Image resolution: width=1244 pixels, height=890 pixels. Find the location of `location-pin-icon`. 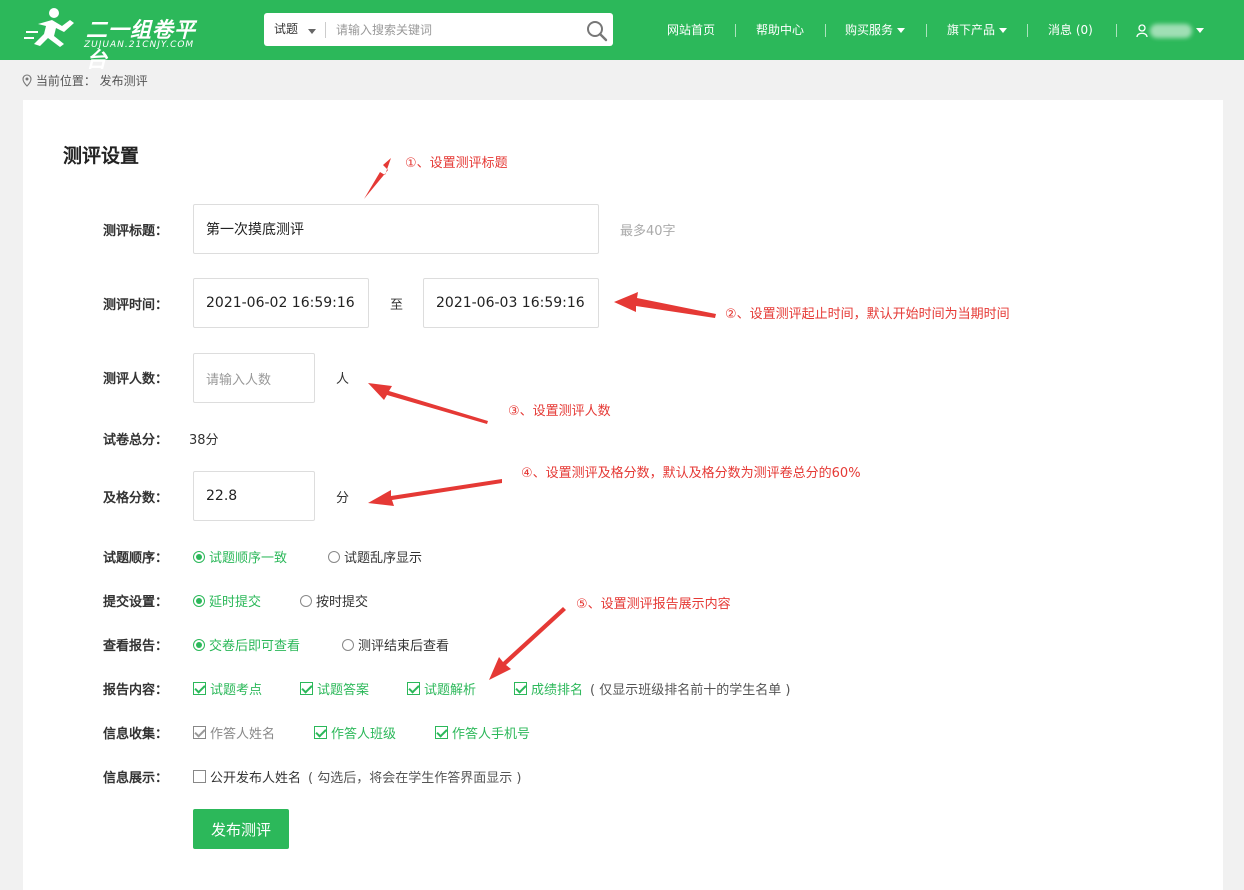

location-pin-icon is located at coordinates (27, 80).